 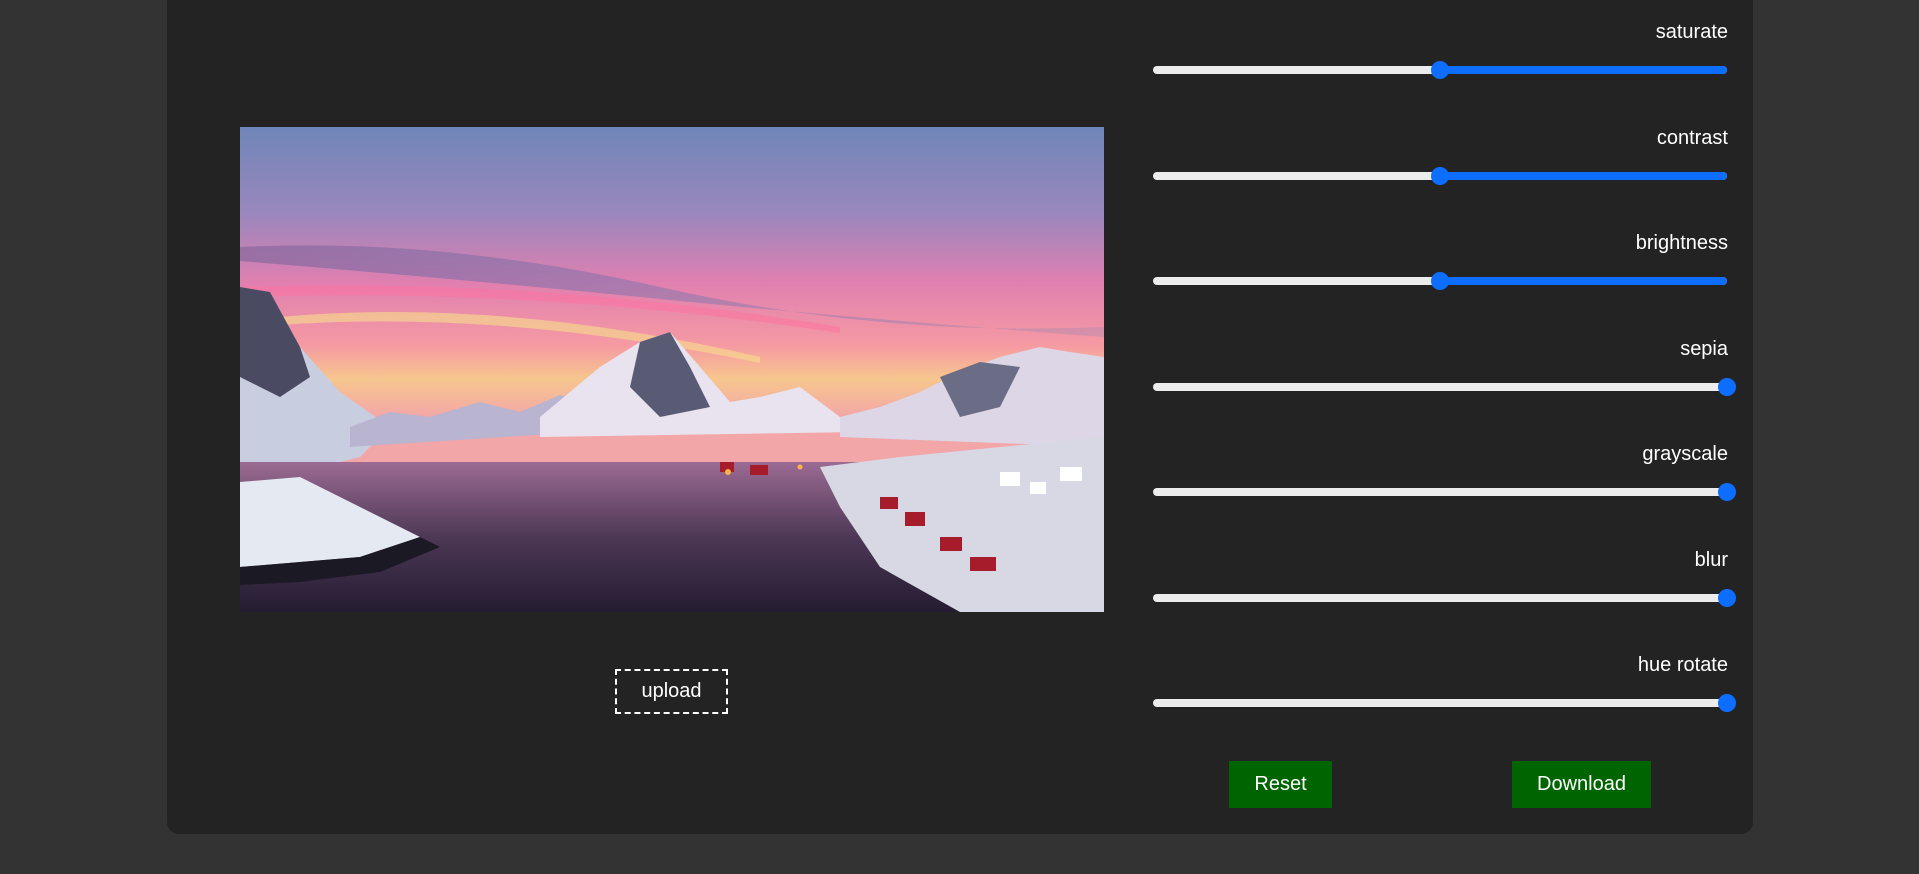 I want to click on contrast-control: contrast, so click(x=1440, y=179).